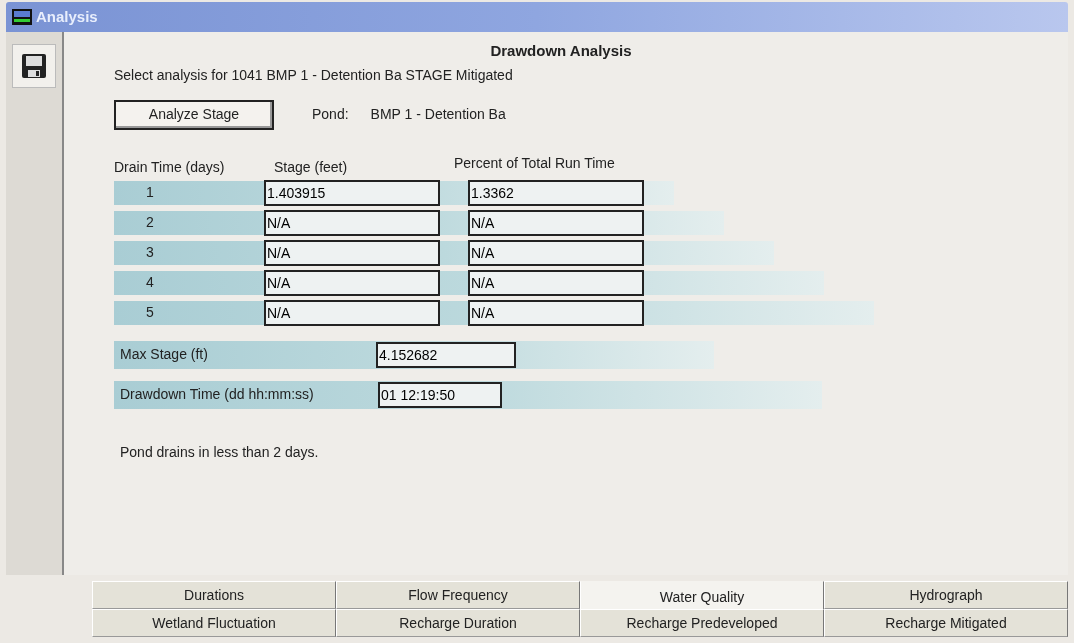 This screenshot has width=1074, height=643. I want to click on value-field: 1.403915, so click(352, 192).